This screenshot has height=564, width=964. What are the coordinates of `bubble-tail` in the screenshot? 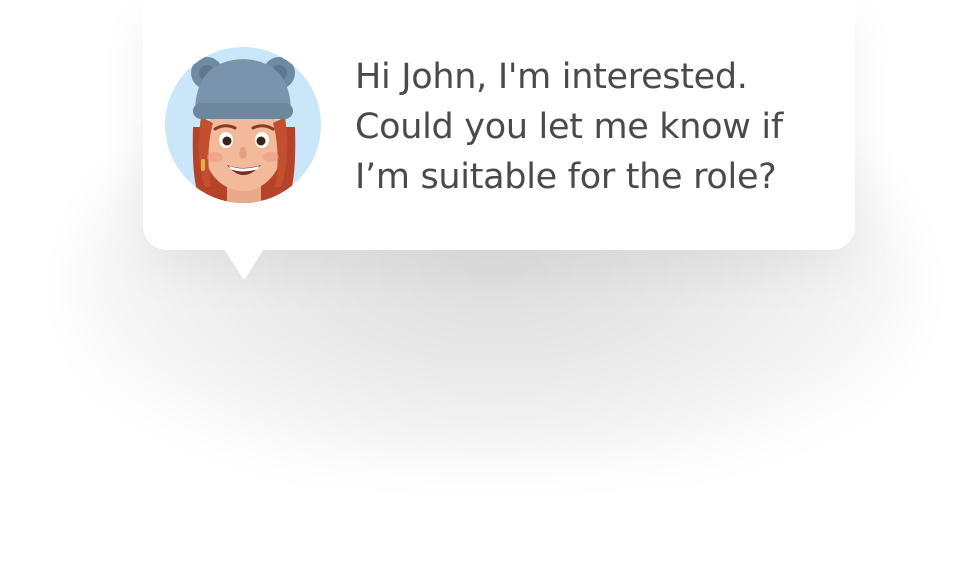 It's located at (244, 263).